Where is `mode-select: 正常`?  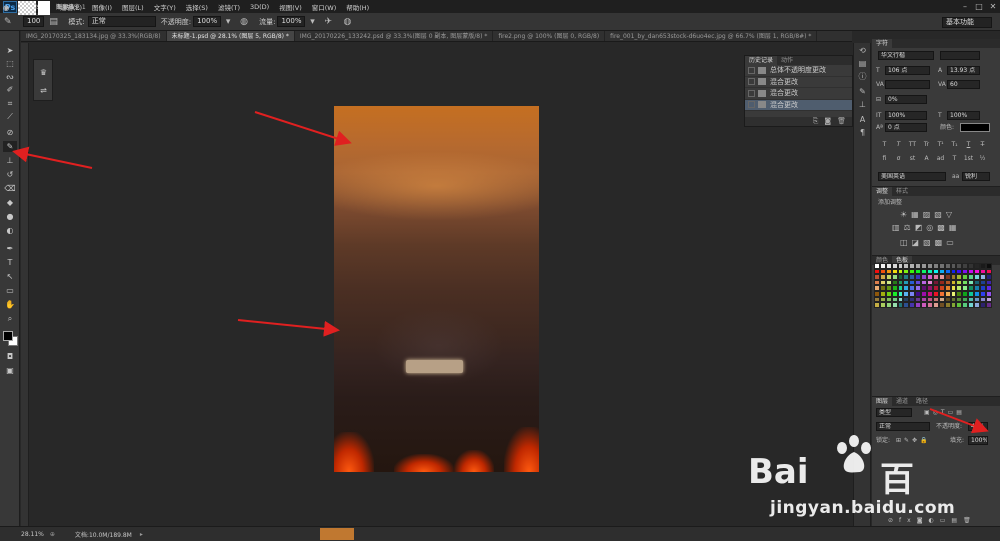 mode-select: 正常 is located at coordinates (121, 21).